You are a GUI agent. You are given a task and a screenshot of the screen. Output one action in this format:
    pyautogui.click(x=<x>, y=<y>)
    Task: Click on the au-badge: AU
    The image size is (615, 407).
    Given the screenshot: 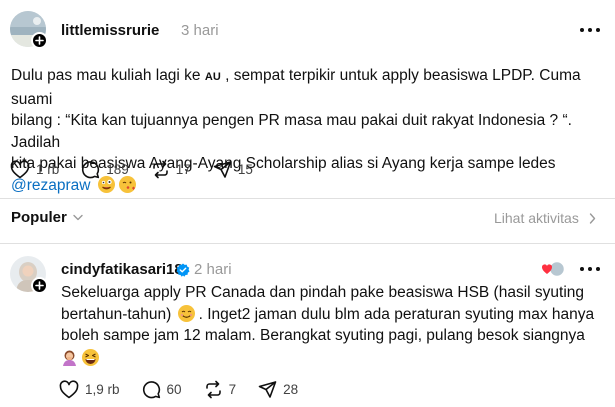 What is the action you would take?
    pyautogui.click(x=212, y=77)
    